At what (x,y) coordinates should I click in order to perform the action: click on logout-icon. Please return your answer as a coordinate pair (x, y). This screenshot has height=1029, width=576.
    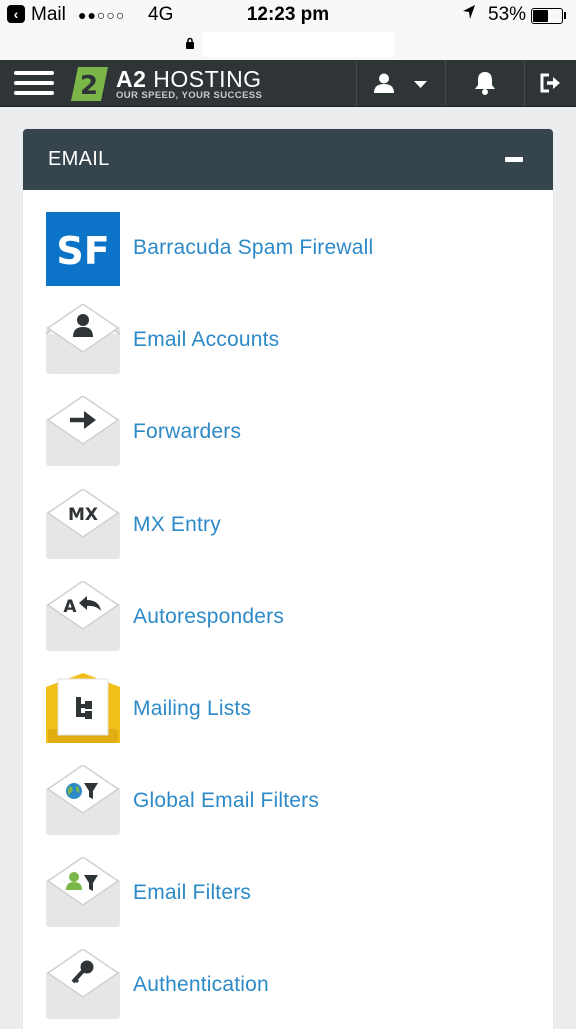
    Looking at the image, I should click on (550, 83).